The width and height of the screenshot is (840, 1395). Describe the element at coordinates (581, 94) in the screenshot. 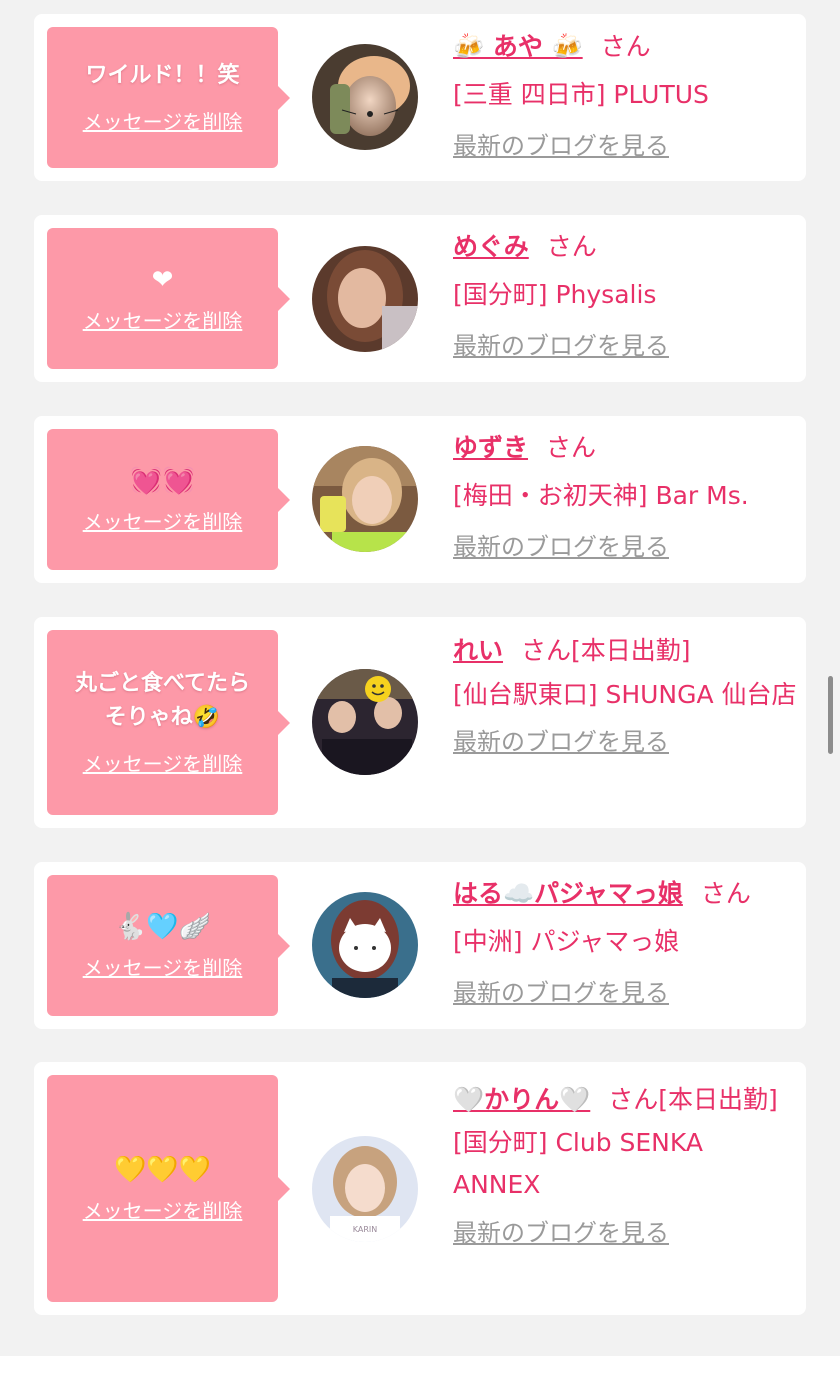

I see `shop-text: [三重 四日市] PLUTUS` at that location.